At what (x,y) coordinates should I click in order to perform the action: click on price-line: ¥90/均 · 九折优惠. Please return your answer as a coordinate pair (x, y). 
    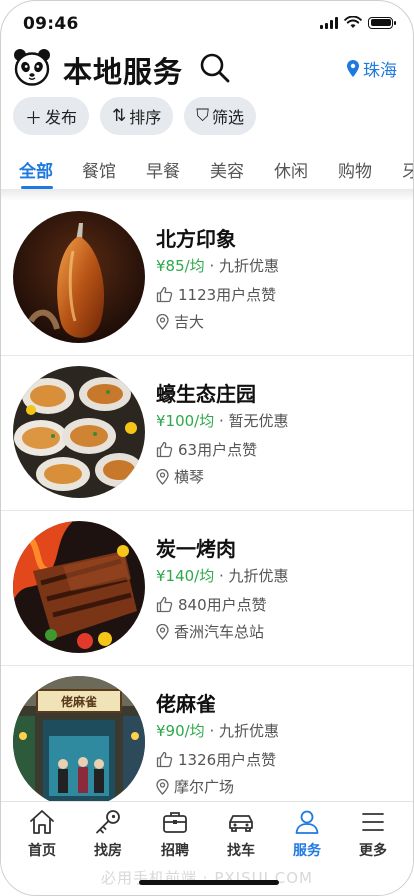
    Looking at the image, I should click on (217, 733).